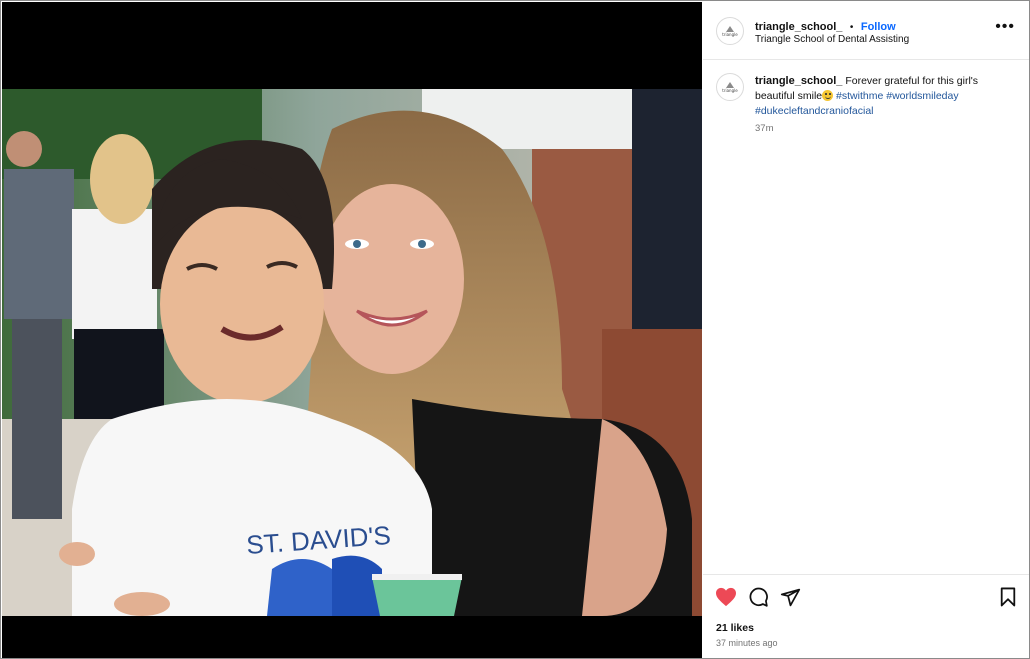 This screenshot has width=1030, height=659. What do you see at coordinates (764, 128) in the screenshot?
I see `caption-timestamp: 37m` at bounding box center [764, 128].